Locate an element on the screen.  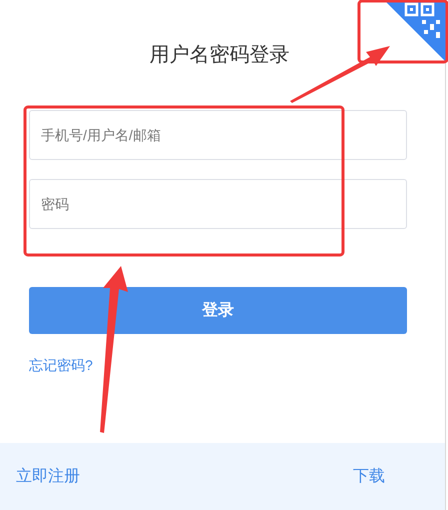
input-field: 密码 is located at coordinates (218, 204).